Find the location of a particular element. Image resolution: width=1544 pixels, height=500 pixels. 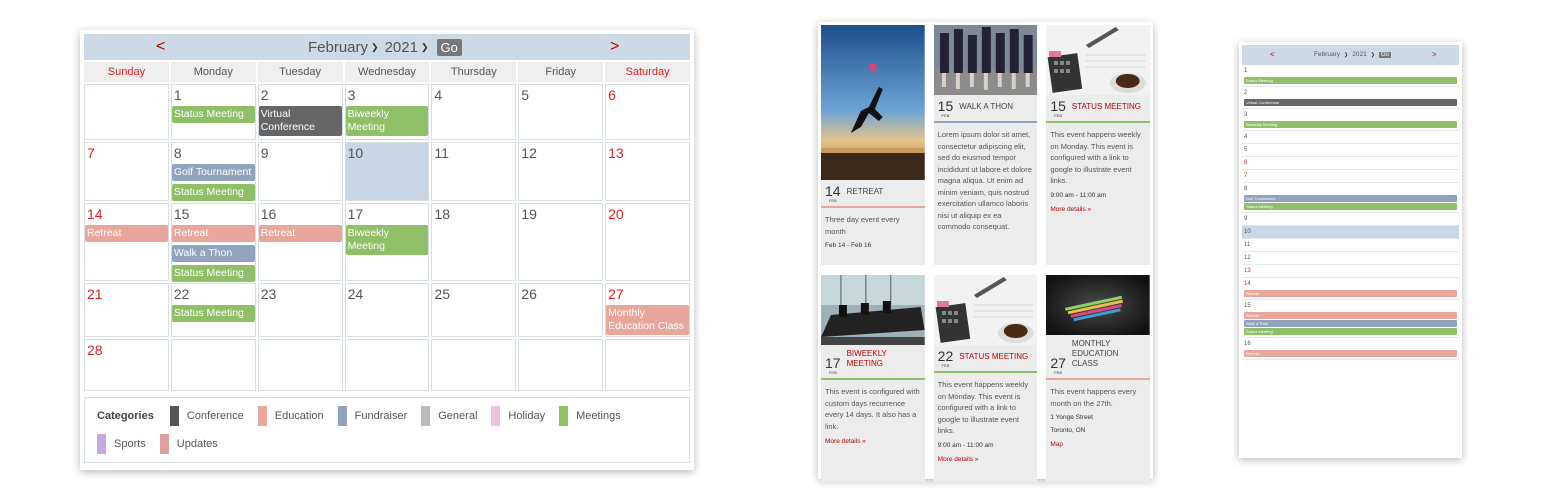

calendar-event: Biweekly Meeting is located at coordinates (387, 121).